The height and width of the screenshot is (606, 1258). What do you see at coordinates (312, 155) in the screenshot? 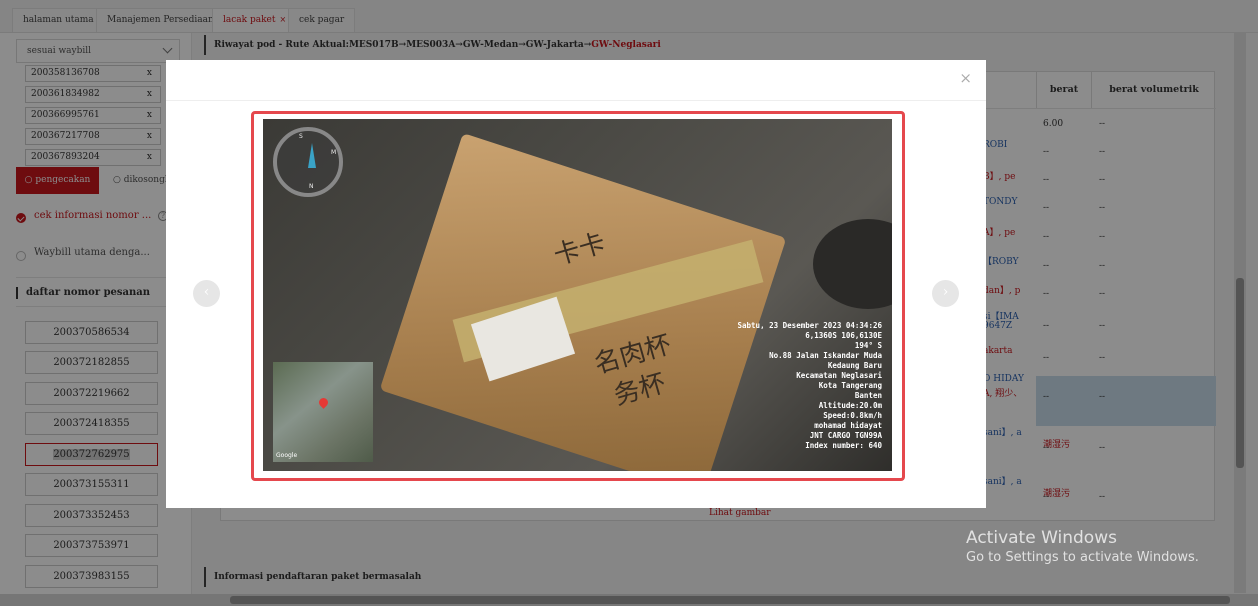
I see `compass-needle` at bounding box center [312, 155].